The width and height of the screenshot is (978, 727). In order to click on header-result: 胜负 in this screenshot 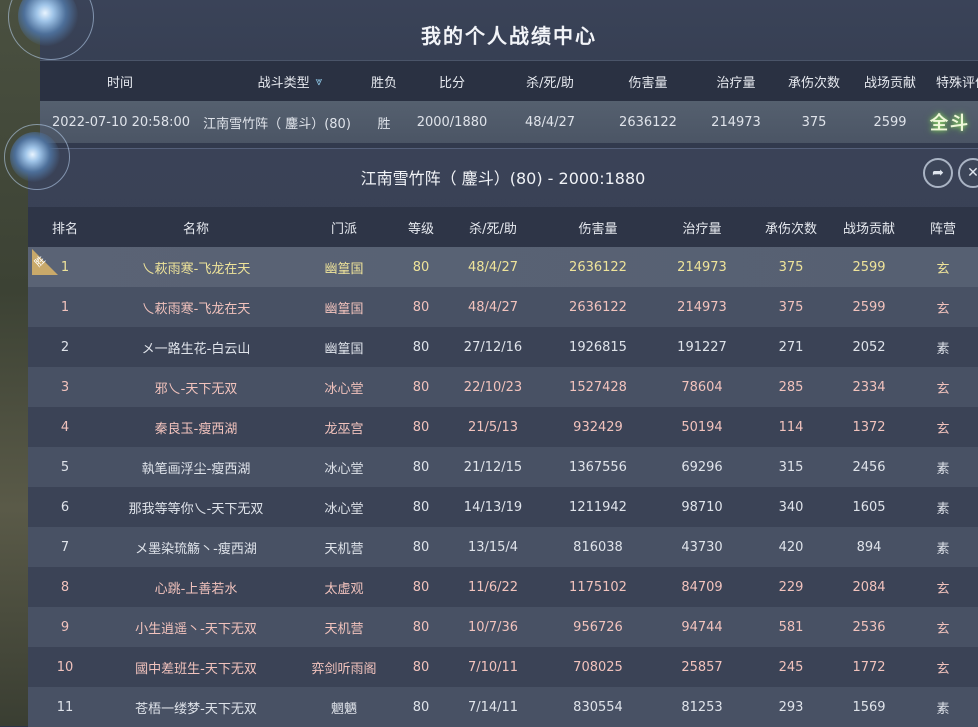, I will do `click(383, 83)`.